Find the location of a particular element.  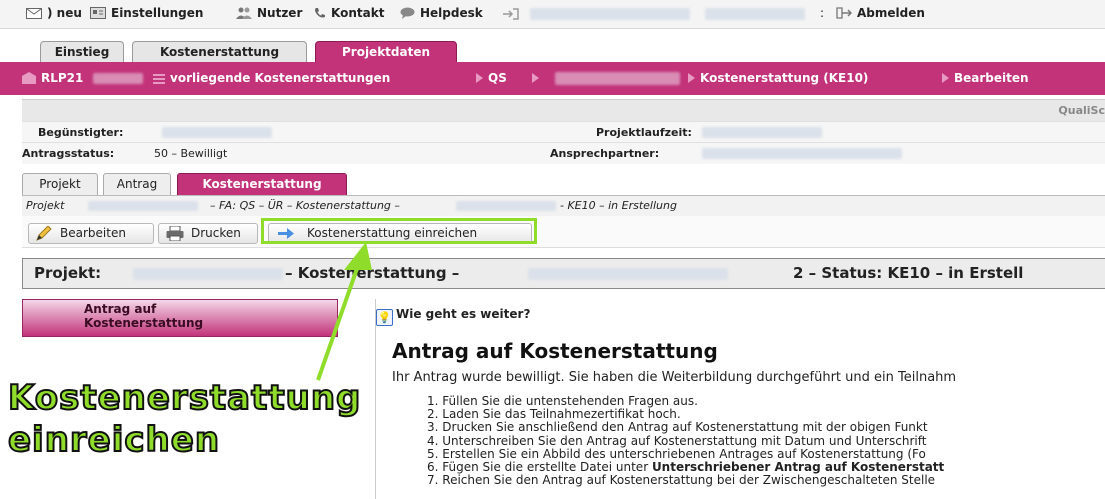

settings-icon is located at coordinates (98, 13).